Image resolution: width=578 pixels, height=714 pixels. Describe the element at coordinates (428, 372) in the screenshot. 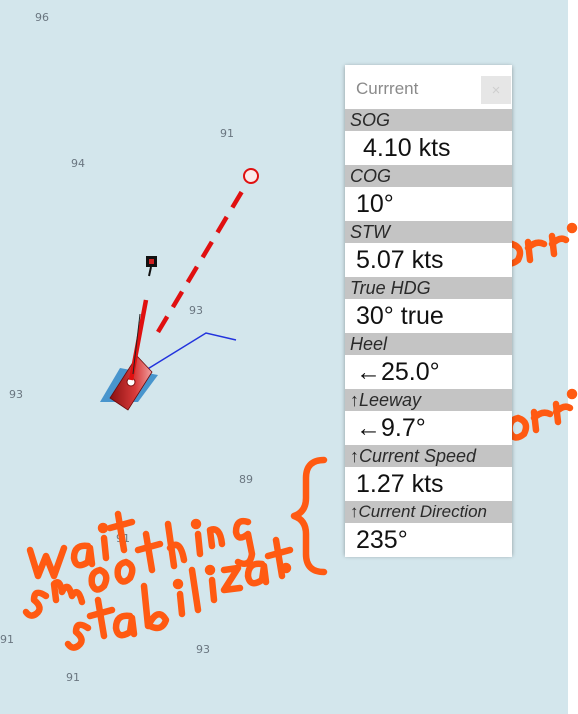

I see `field-value-heel: ←25.0°` at that location.